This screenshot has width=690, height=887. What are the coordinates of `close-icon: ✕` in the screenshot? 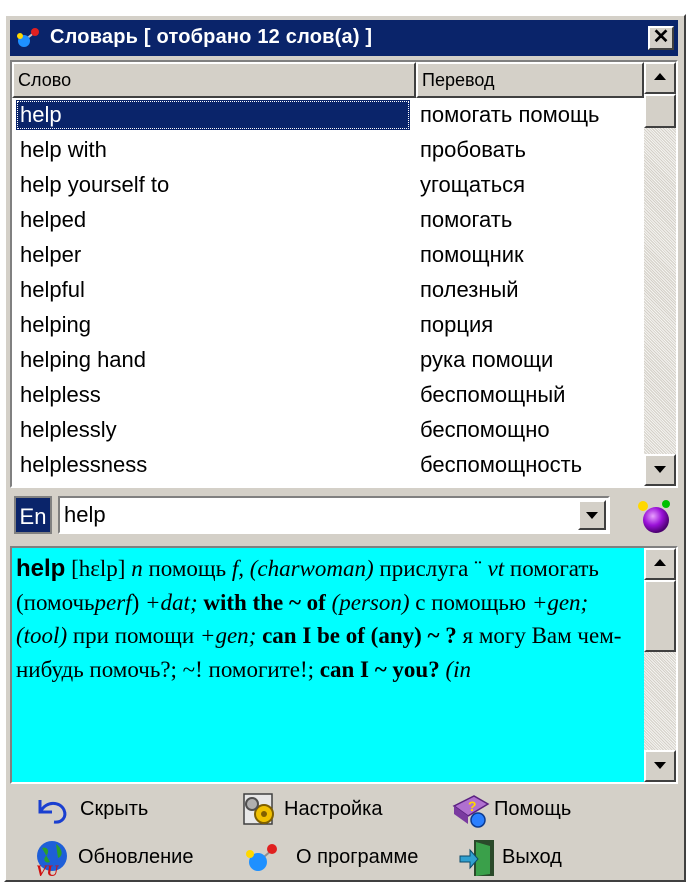 It's located at (661, 37).